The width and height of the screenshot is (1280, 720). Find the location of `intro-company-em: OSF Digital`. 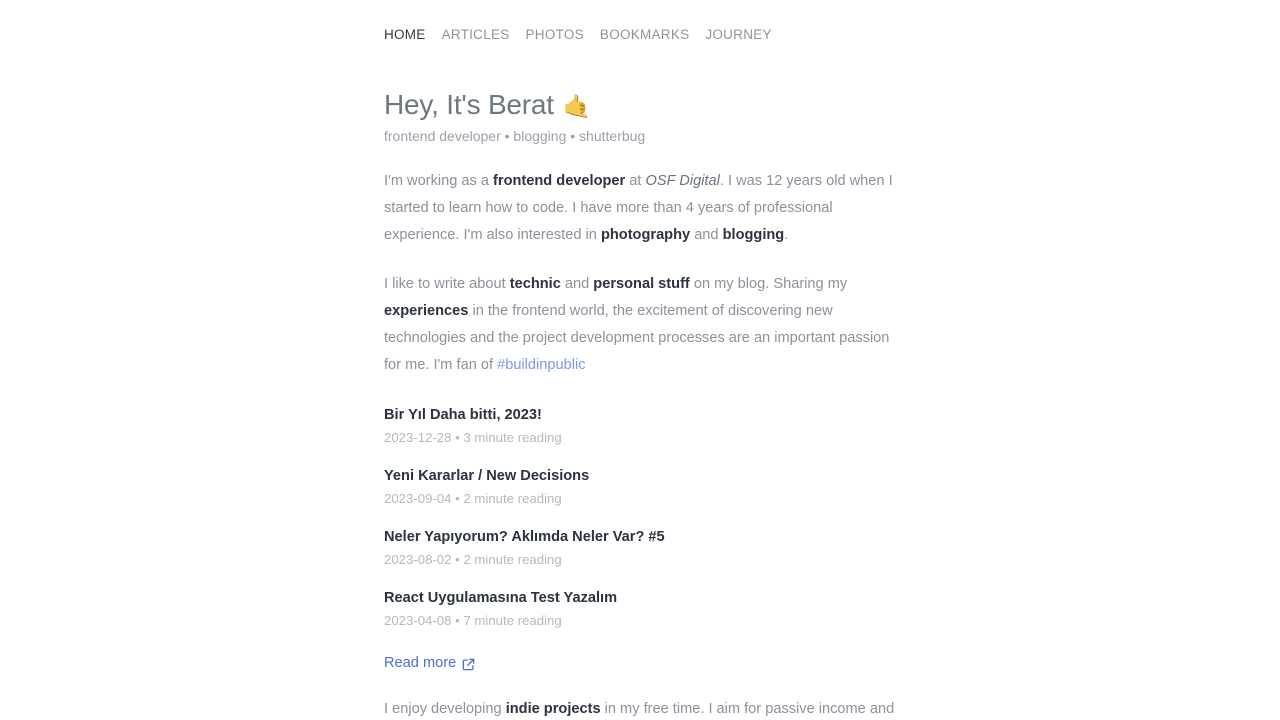

intro-company-em: OSF Digital is located at coordinates (682, 181).